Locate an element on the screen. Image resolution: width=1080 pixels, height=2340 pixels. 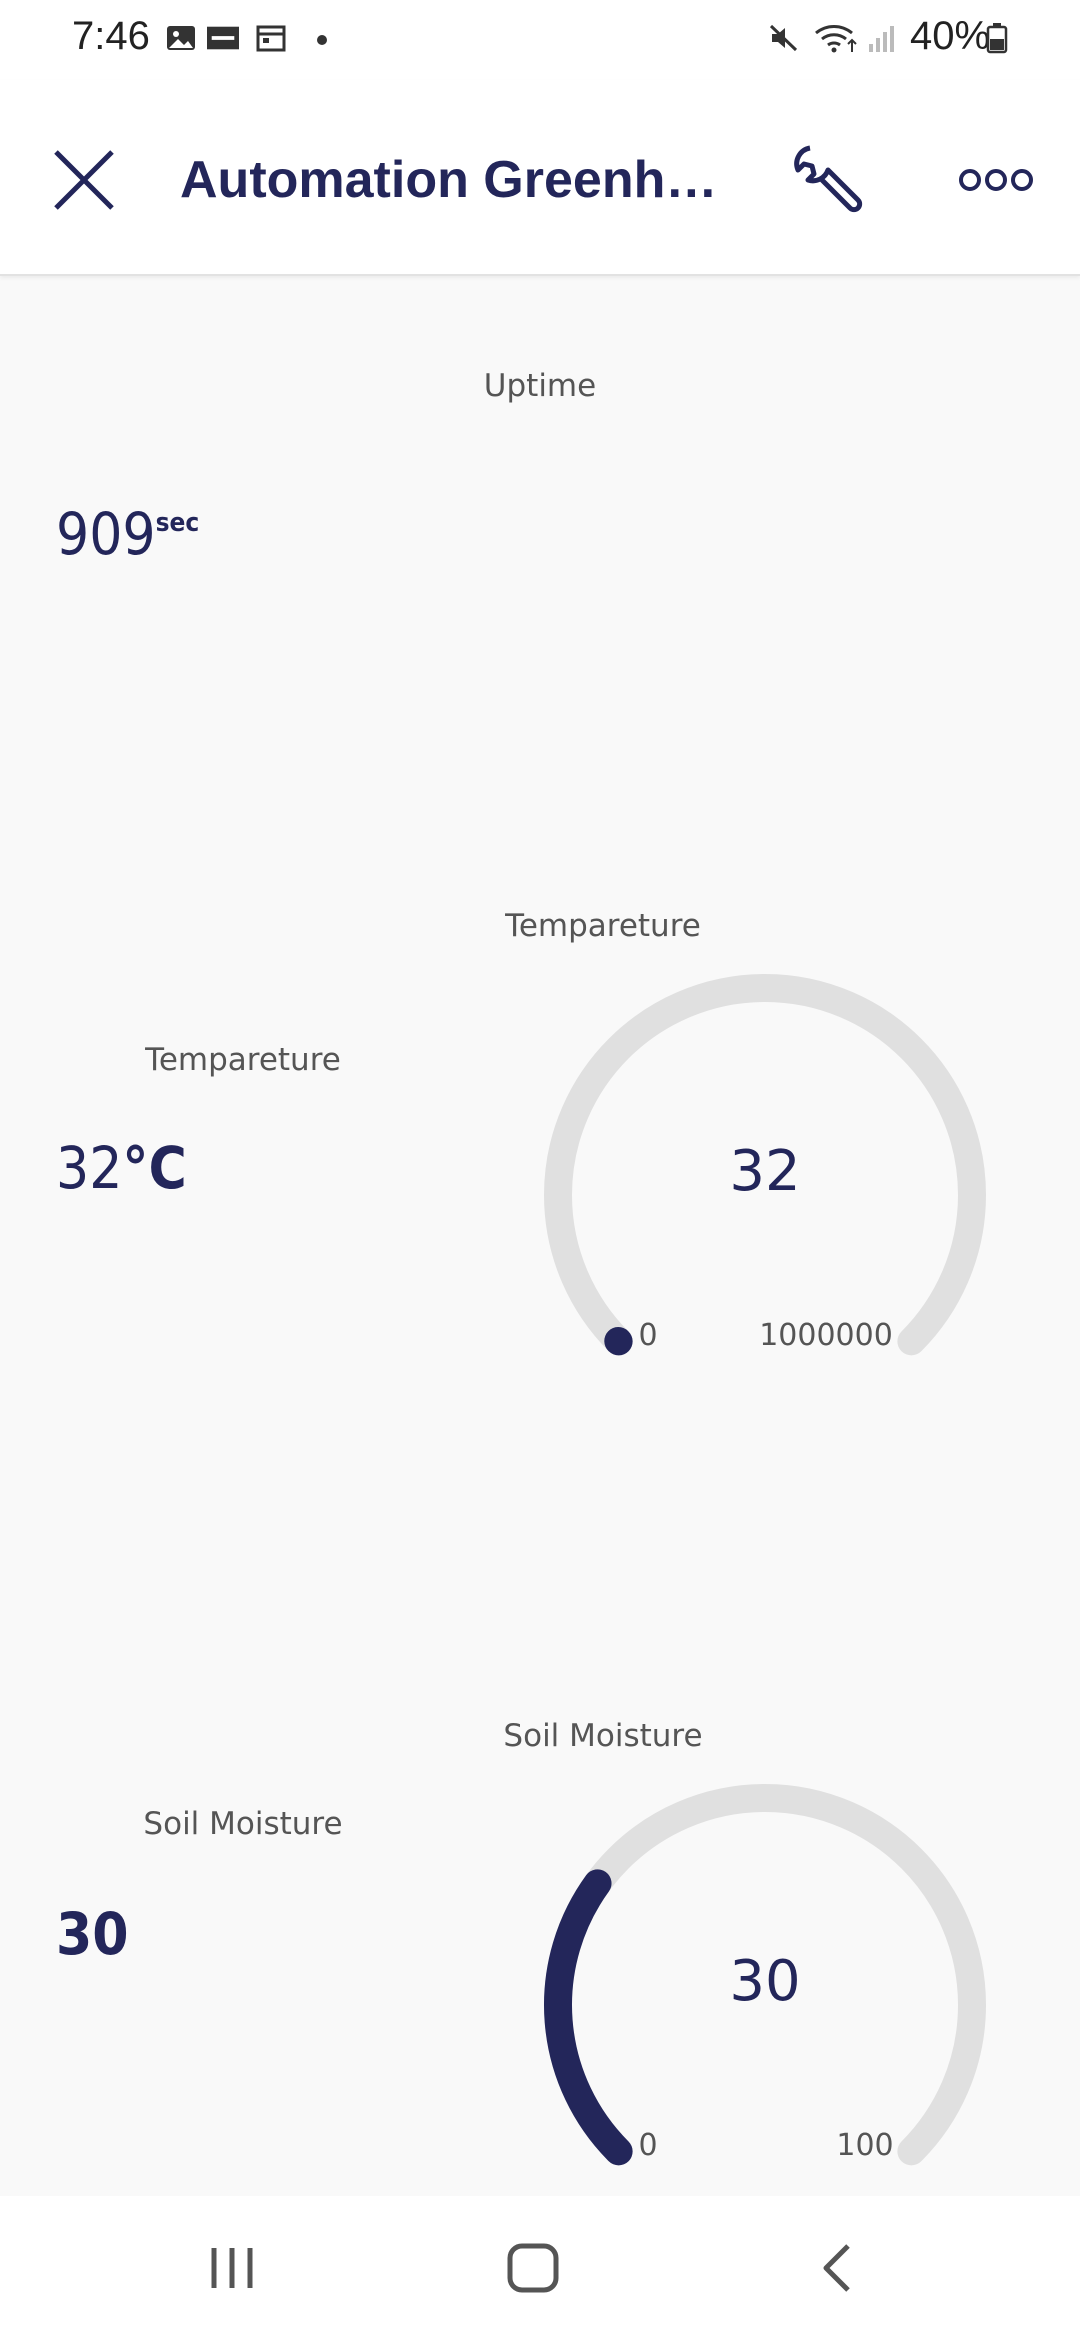
status-time: 7:46 is located at coordinates (111, 36).